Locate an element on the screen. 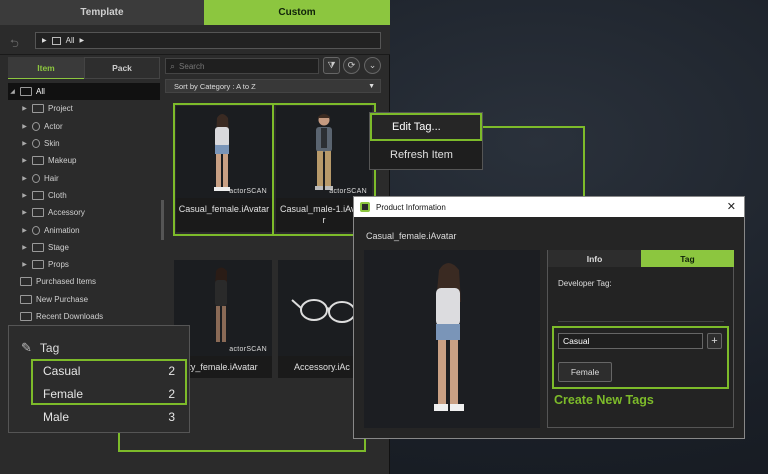 Image resolution: width=768 pixels, height=474 pixels. filter-icon: ⧩ is located at coordinates (331, 65).